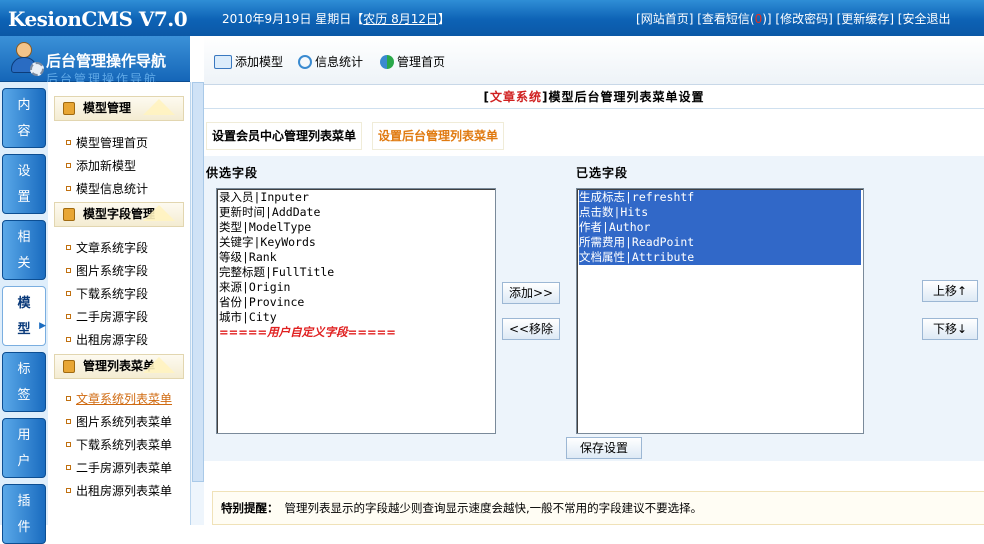 The image size is (984, 544). I want to click on menu-item-article-list-menu: 文章系统列表菜单, so click(119, 398).